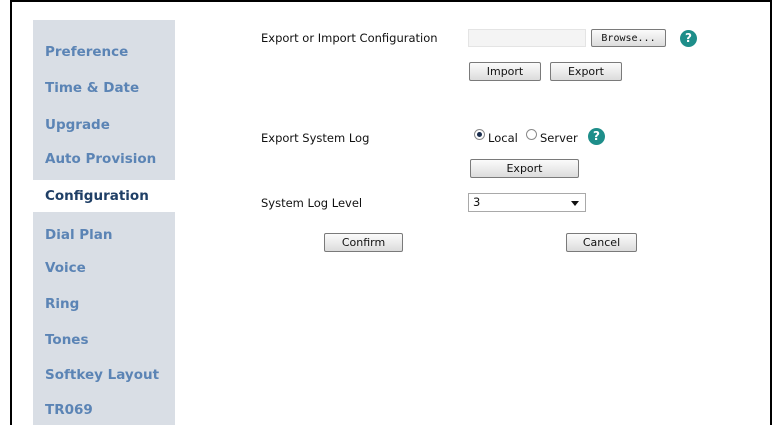 This screenshot has height=426, width=774. What do you see at coordinates (524, 168) in the screenshot?
I see `export-log-button: Export` at bounding box center [524, 168].